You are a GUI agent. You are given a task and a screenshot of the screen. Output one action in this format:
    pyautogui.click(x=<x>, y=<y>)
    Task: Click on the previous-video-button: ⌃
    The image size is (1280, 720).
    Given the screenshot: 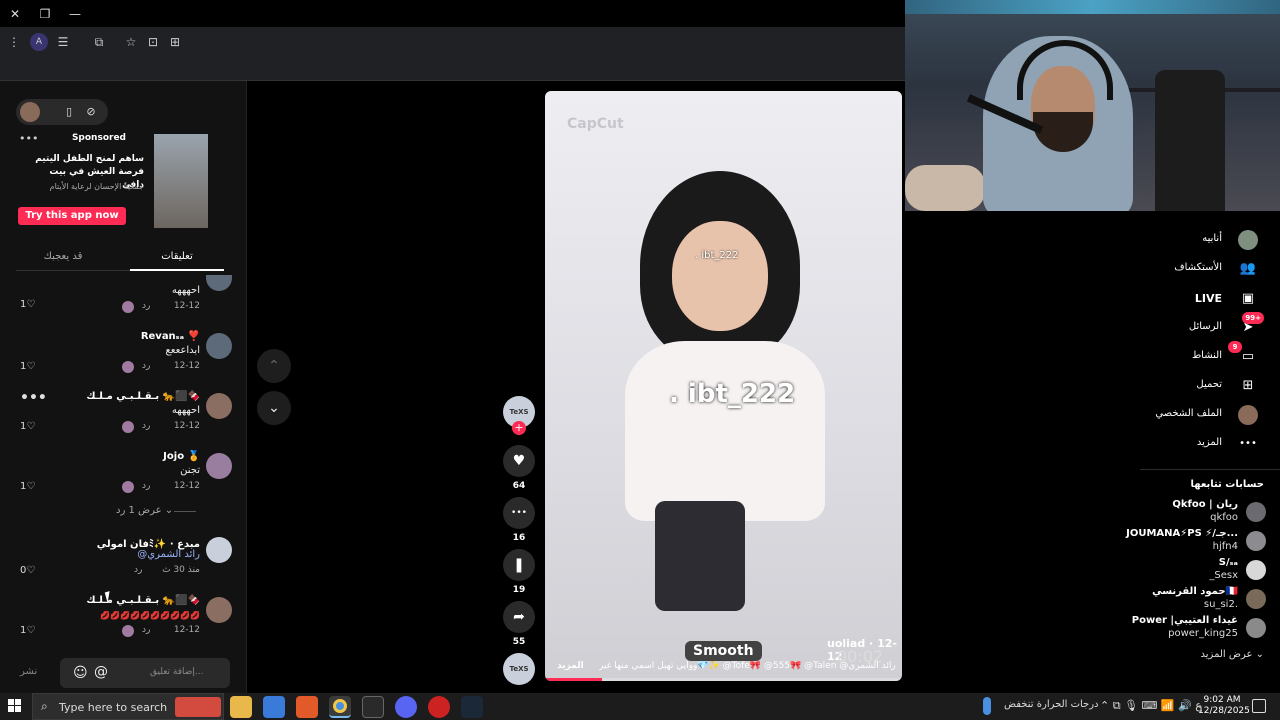 What is the action you would take?
    pyautogui.click(x=274, y=366)
    